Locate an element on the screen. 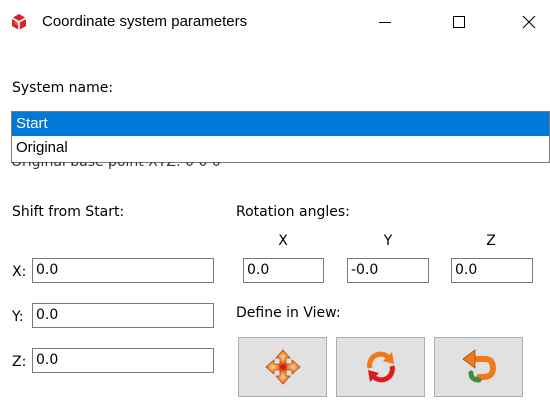 Image resolution: width=550 pixels, height=411 pixels. rotation-z-header: Z is located at coordinates (491, 241).